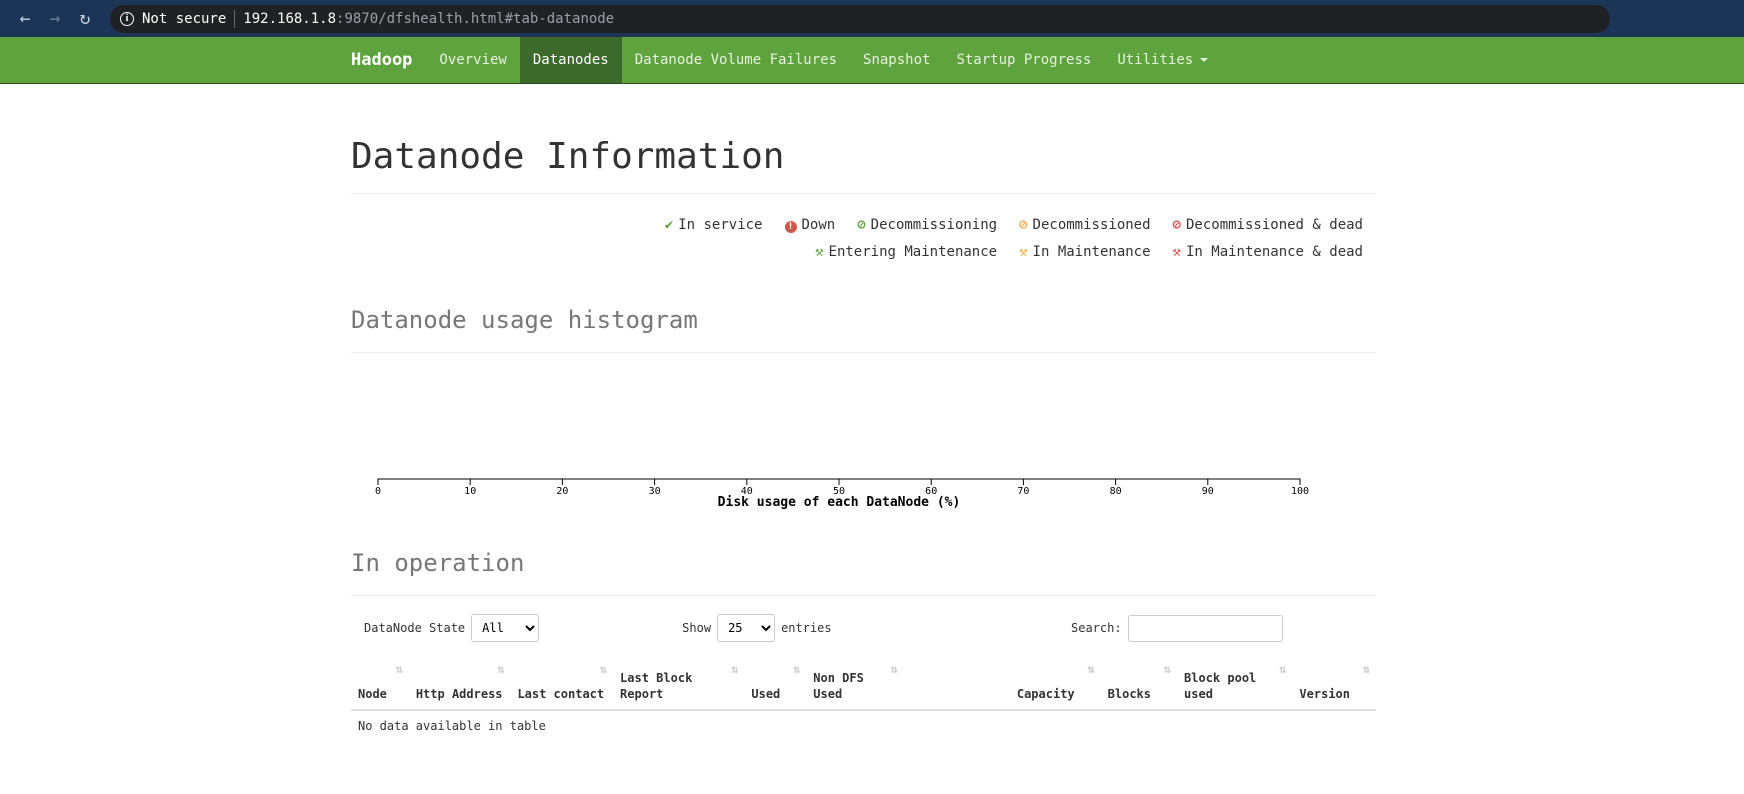 This screenshot has height=794, width=1744. What do you see at coordinates (656, 686) in the screenshot?
I see `column-label: Last Block Report` at bounding box center [656, 686].